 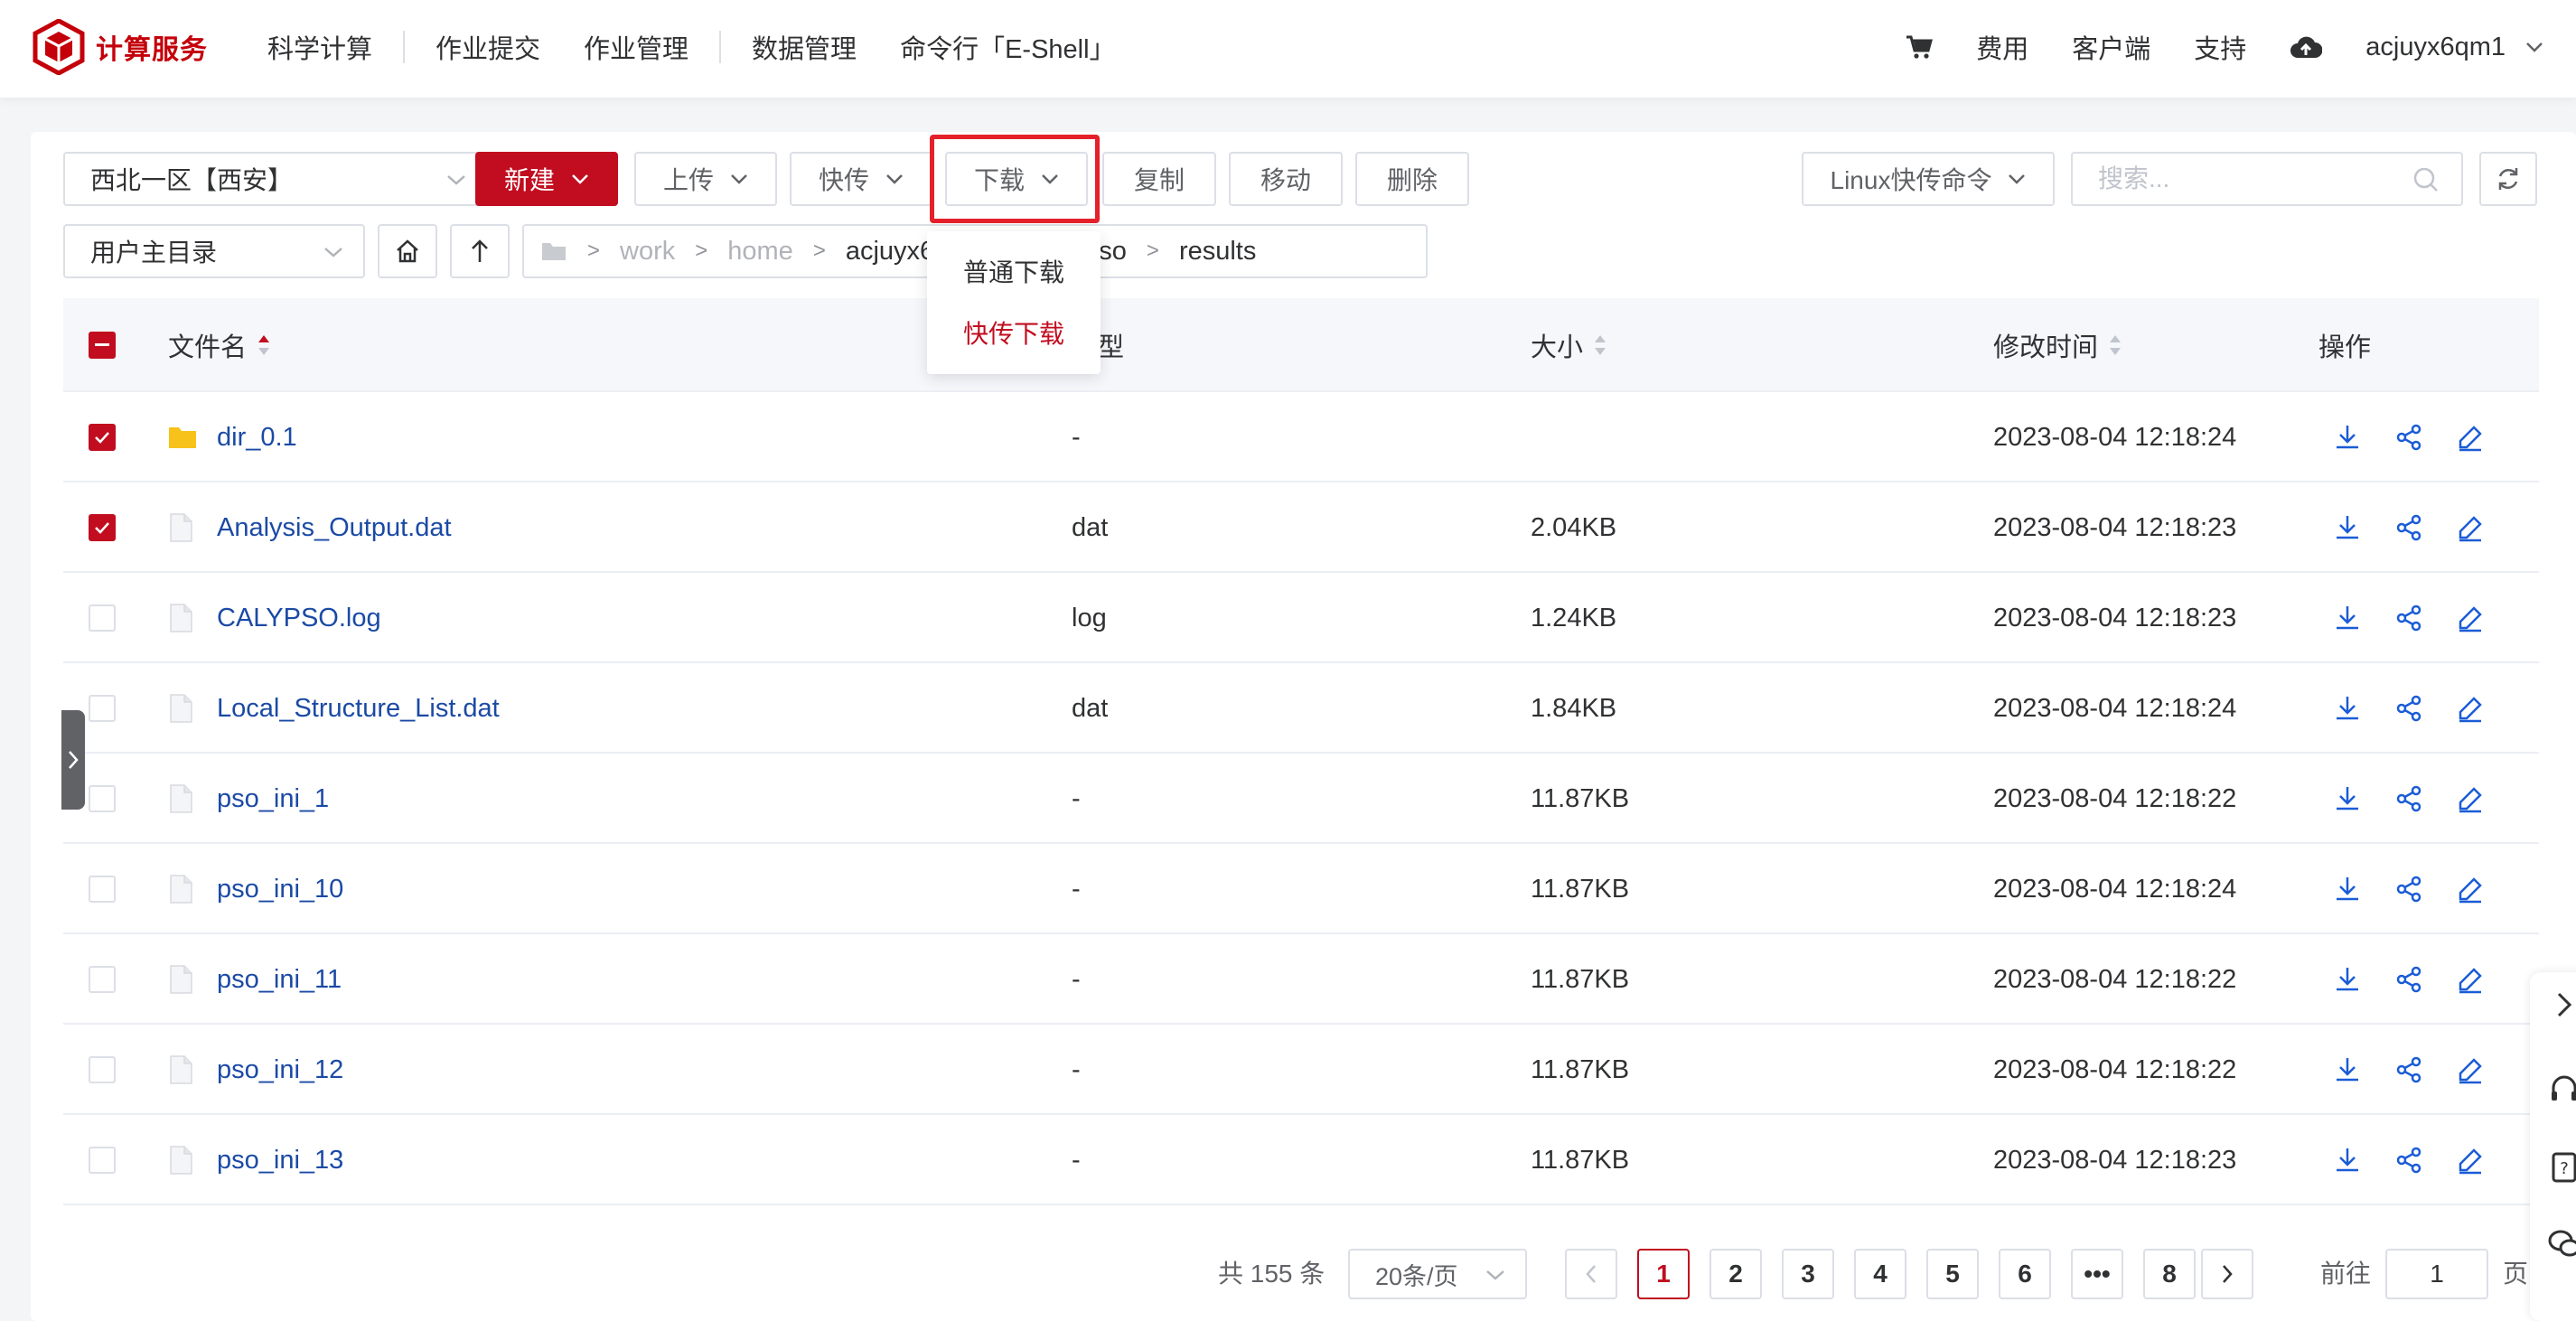 What do you see at coordinates (705, 179) in the screenshot?
I see `upload-button: 上传` at bounding box center [705, 179].